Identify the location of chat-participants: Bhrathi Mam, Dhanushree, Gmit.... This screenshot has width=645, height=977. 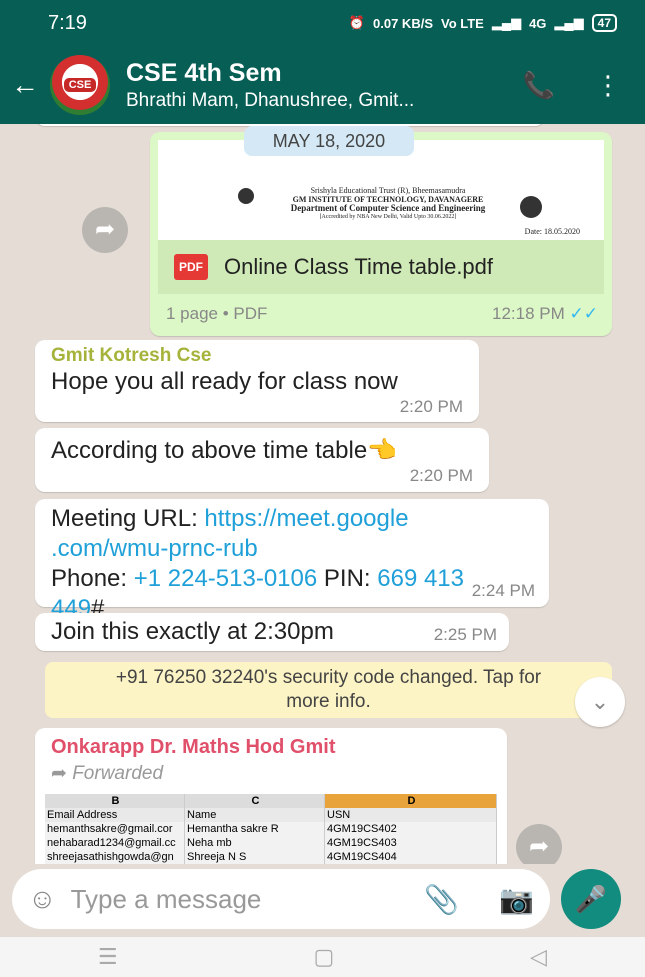
(270, 100).